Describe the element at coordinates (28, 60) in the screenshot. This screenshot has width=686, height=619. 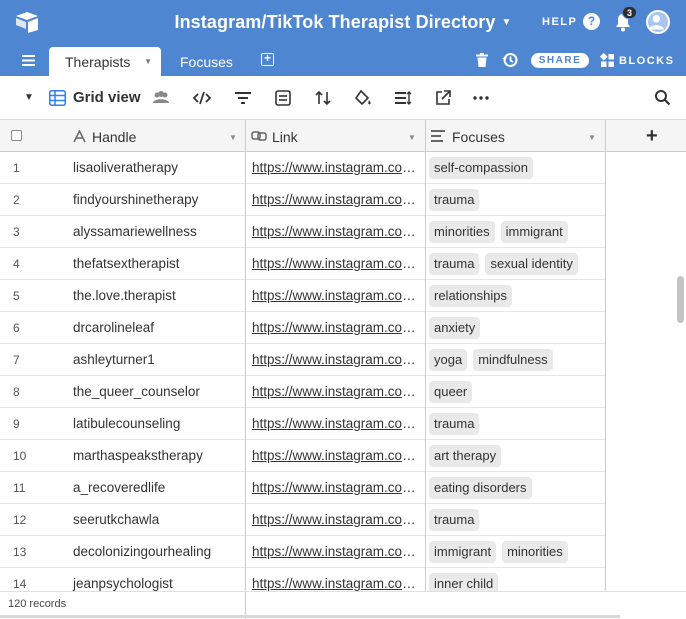
I see `hamburger-menu-icon` at that location.